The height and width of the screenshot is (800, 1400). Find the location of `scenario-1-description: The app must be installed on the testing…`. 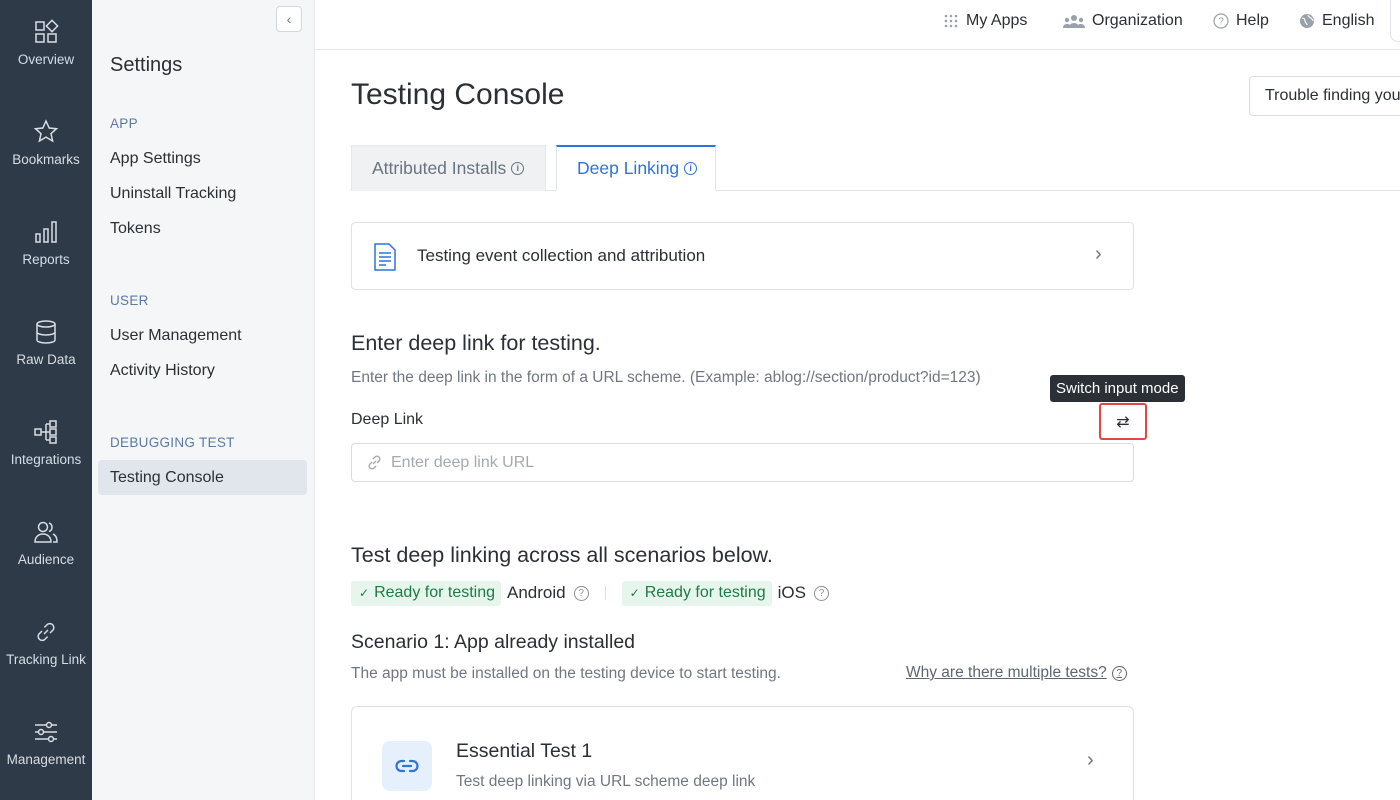

scenario-1-description: The app must be installed on the testing… is located at coordinates (566, 673).